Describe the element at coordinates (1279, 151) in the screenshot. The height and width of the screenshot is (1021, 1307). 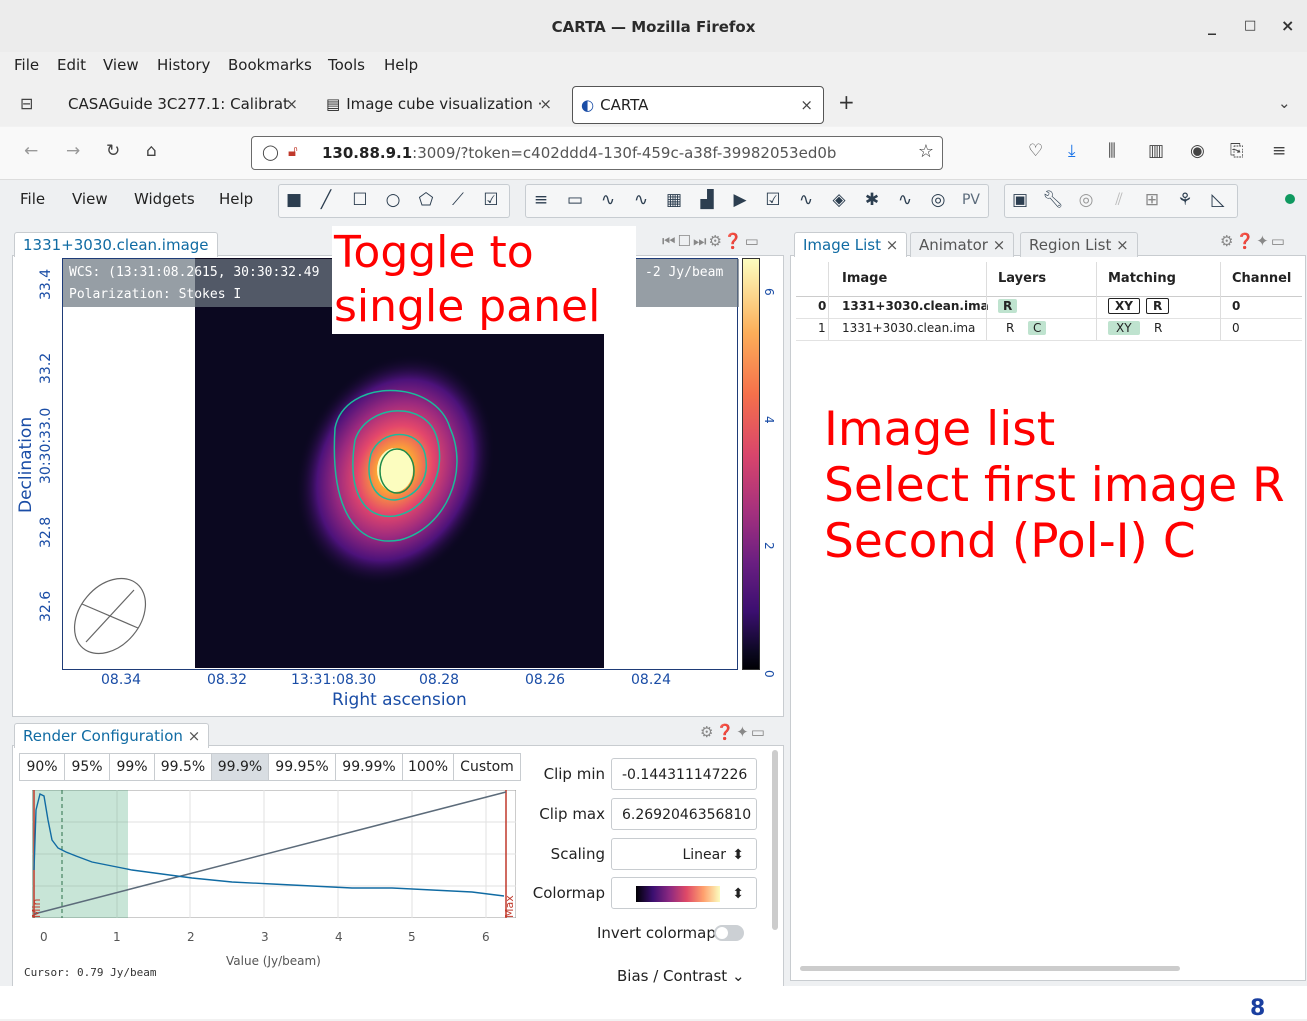
I see `hamburger-menu-icon: ≡` at that location.